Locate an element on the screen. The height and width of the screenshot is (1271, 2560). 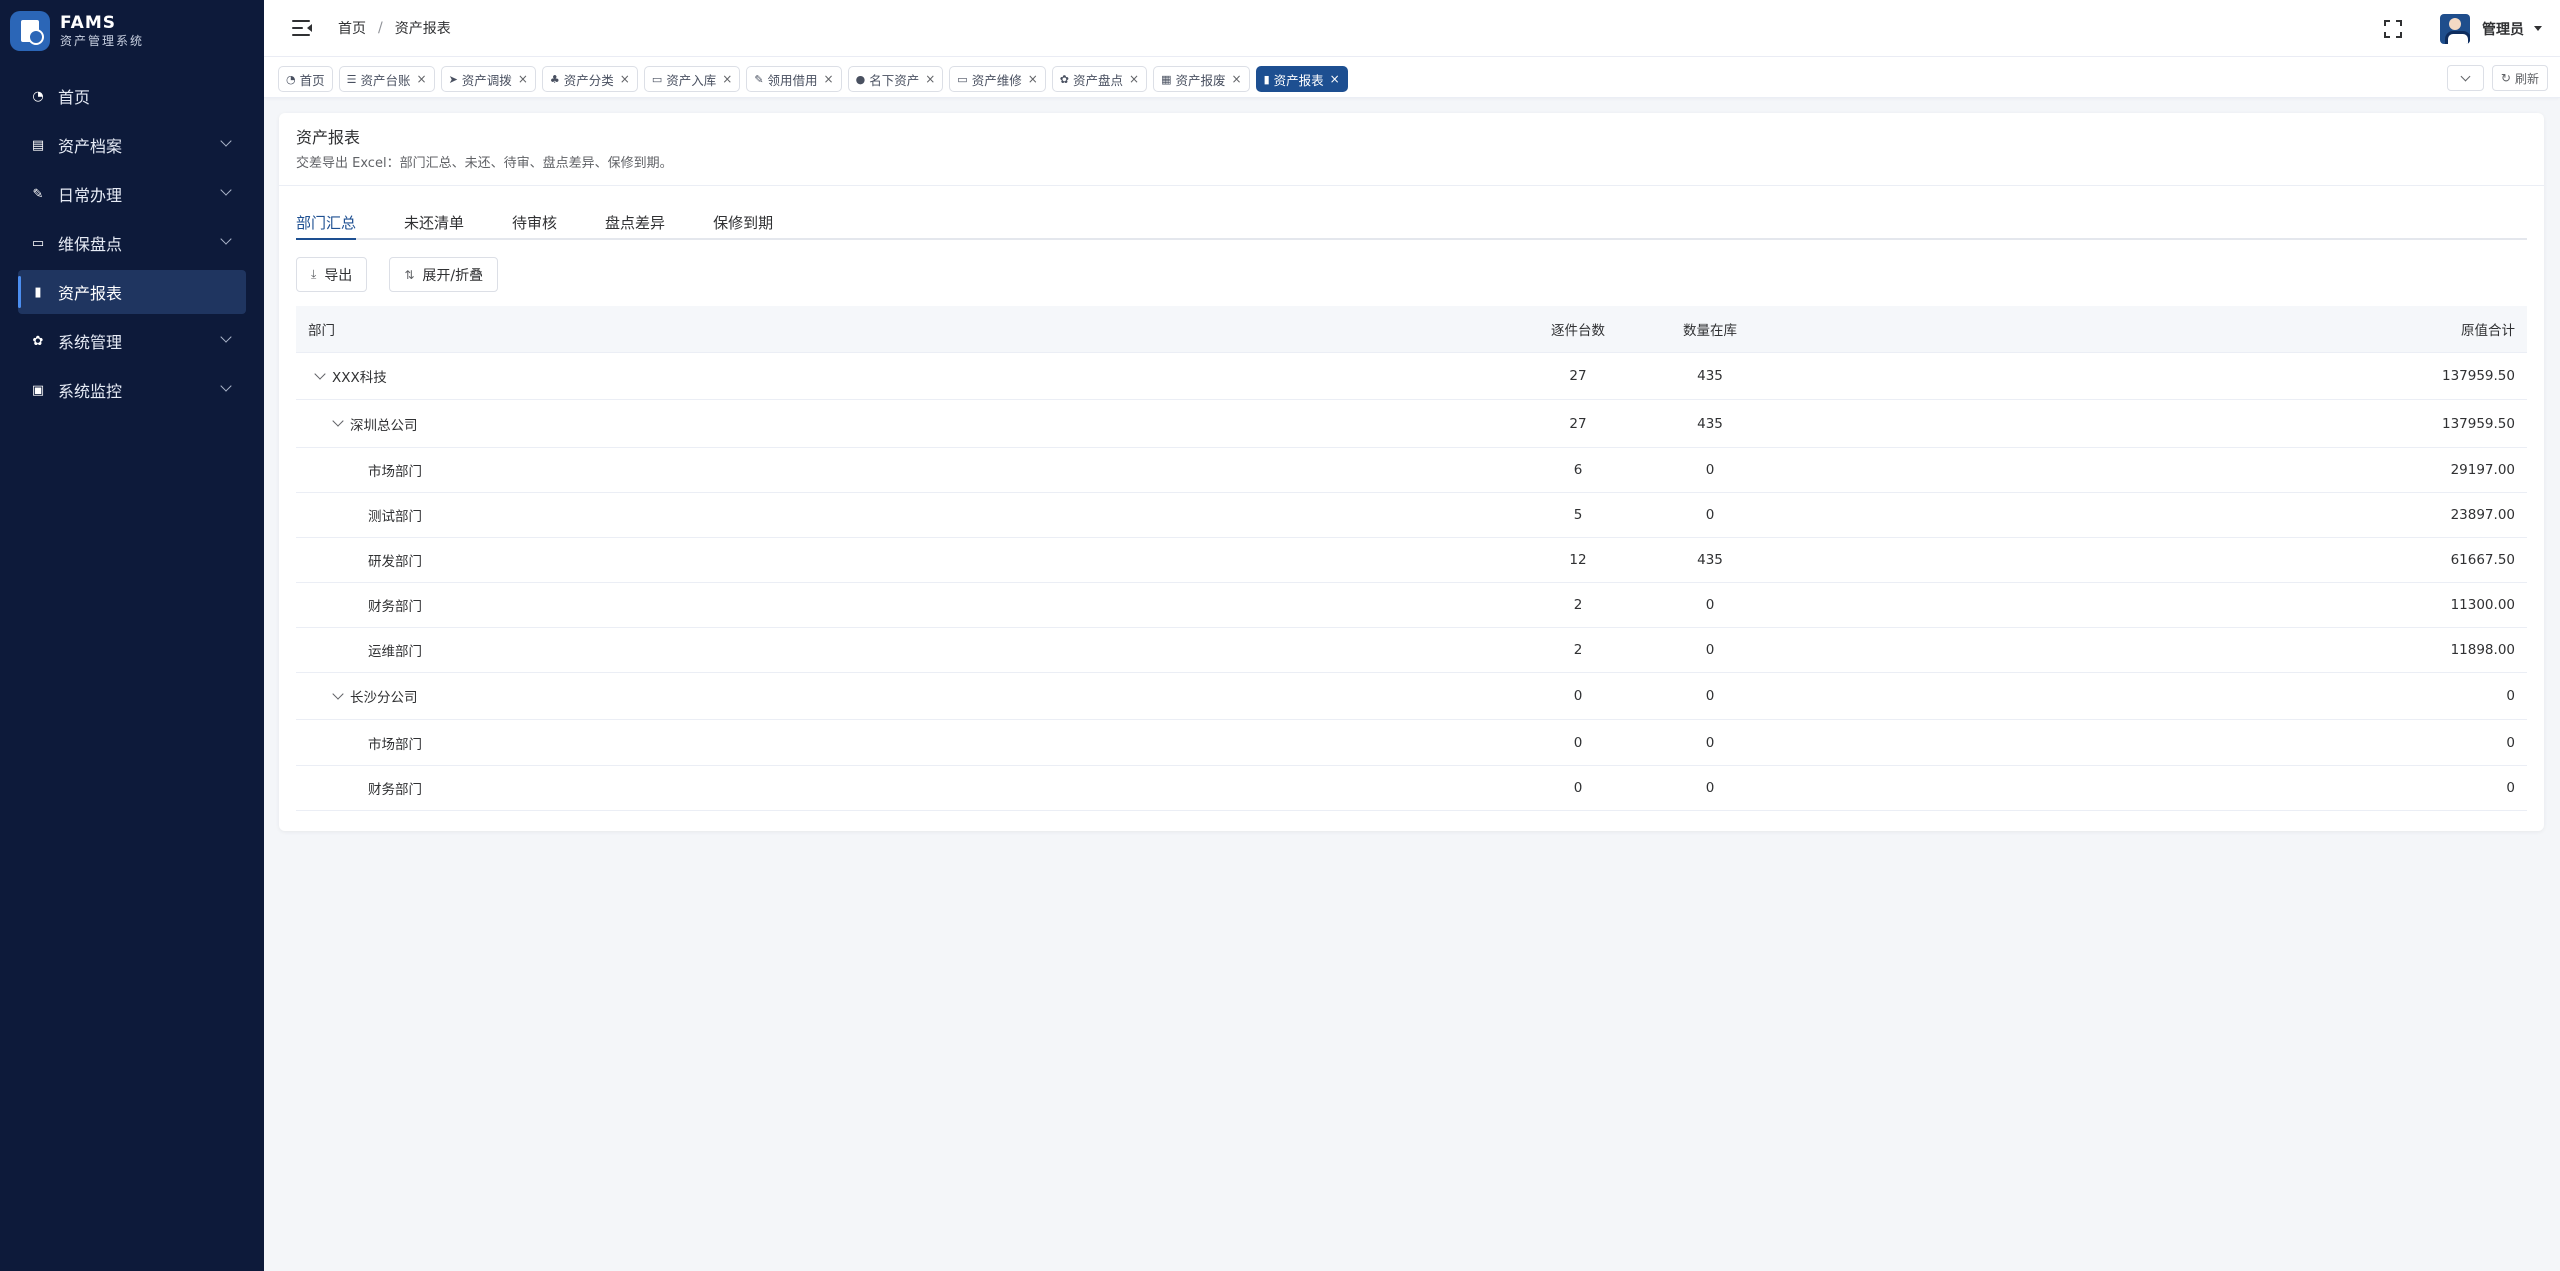
breadcrumb-home: 首页 is located at coordinates (352, 28).